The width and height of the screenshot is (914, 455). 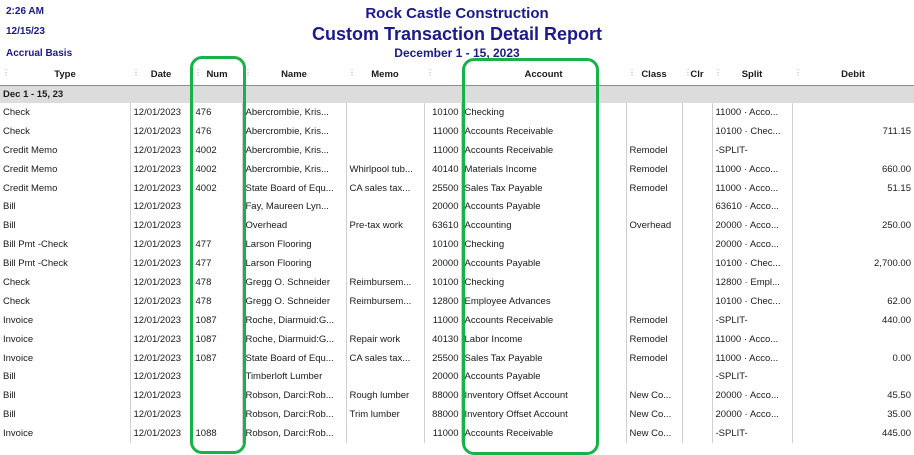 What do you see at coordinates (852, 434) in the screenshot?
I see `debit-cell: 445.00` at bounding box center [852, 434].